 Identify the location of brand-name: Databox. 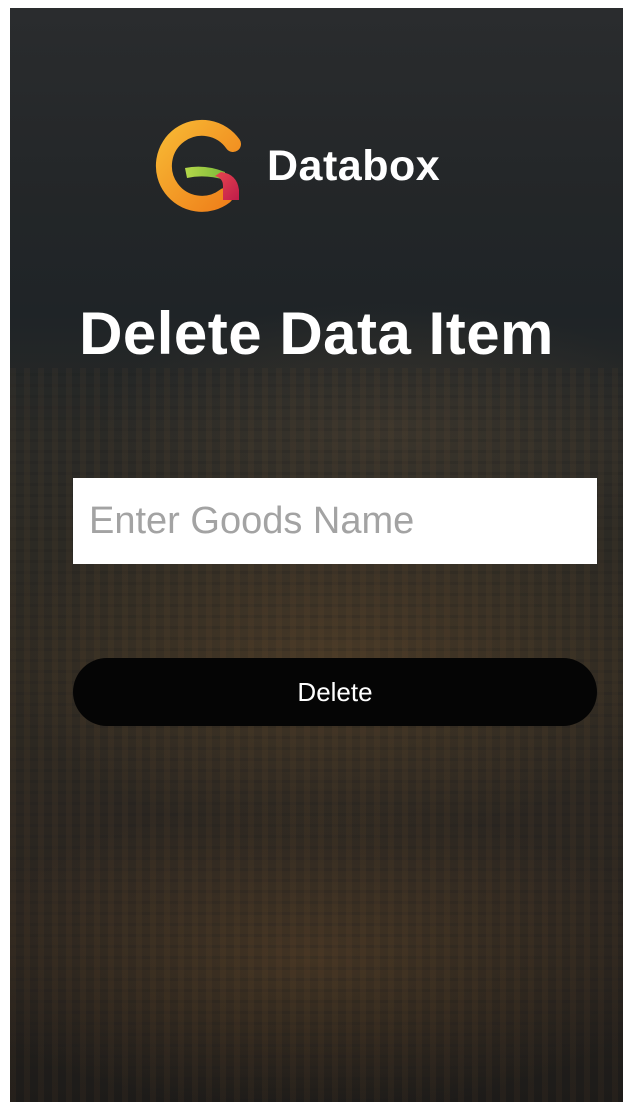
(354, 165).